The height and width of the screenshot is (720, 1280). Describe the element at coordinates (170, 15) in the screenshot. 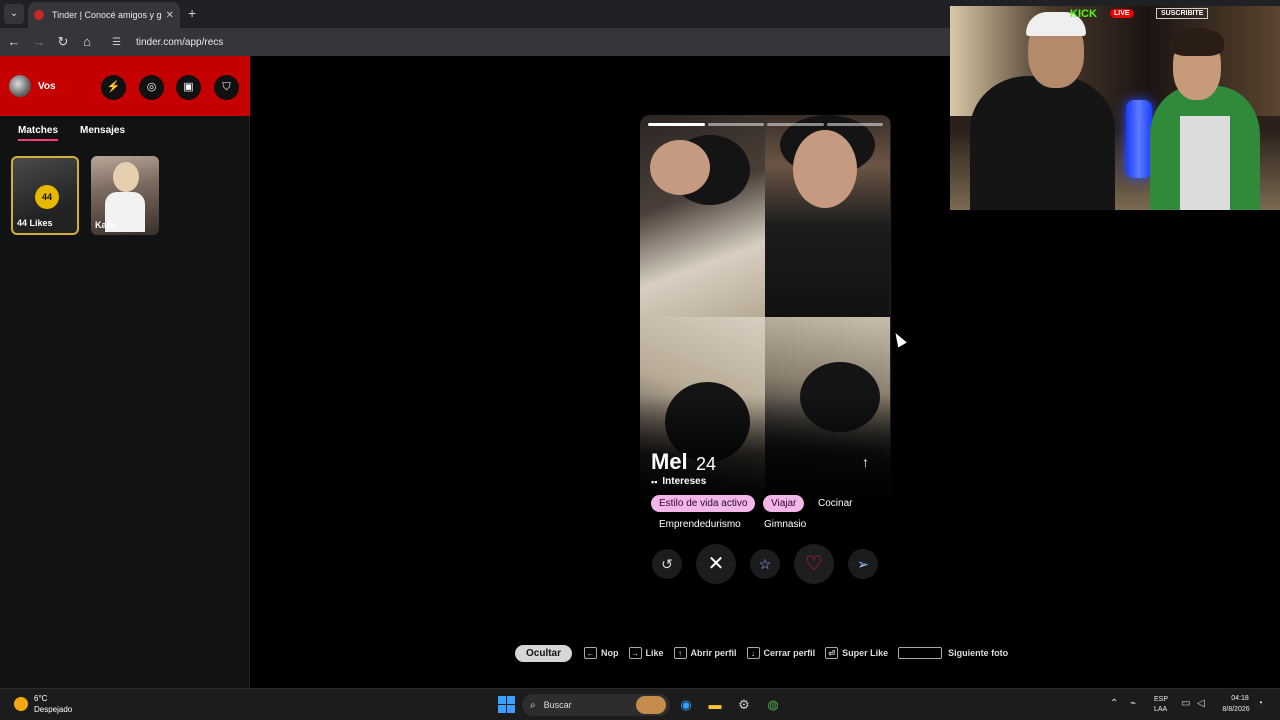

I see `tab-close-icon: ✕` at that location.